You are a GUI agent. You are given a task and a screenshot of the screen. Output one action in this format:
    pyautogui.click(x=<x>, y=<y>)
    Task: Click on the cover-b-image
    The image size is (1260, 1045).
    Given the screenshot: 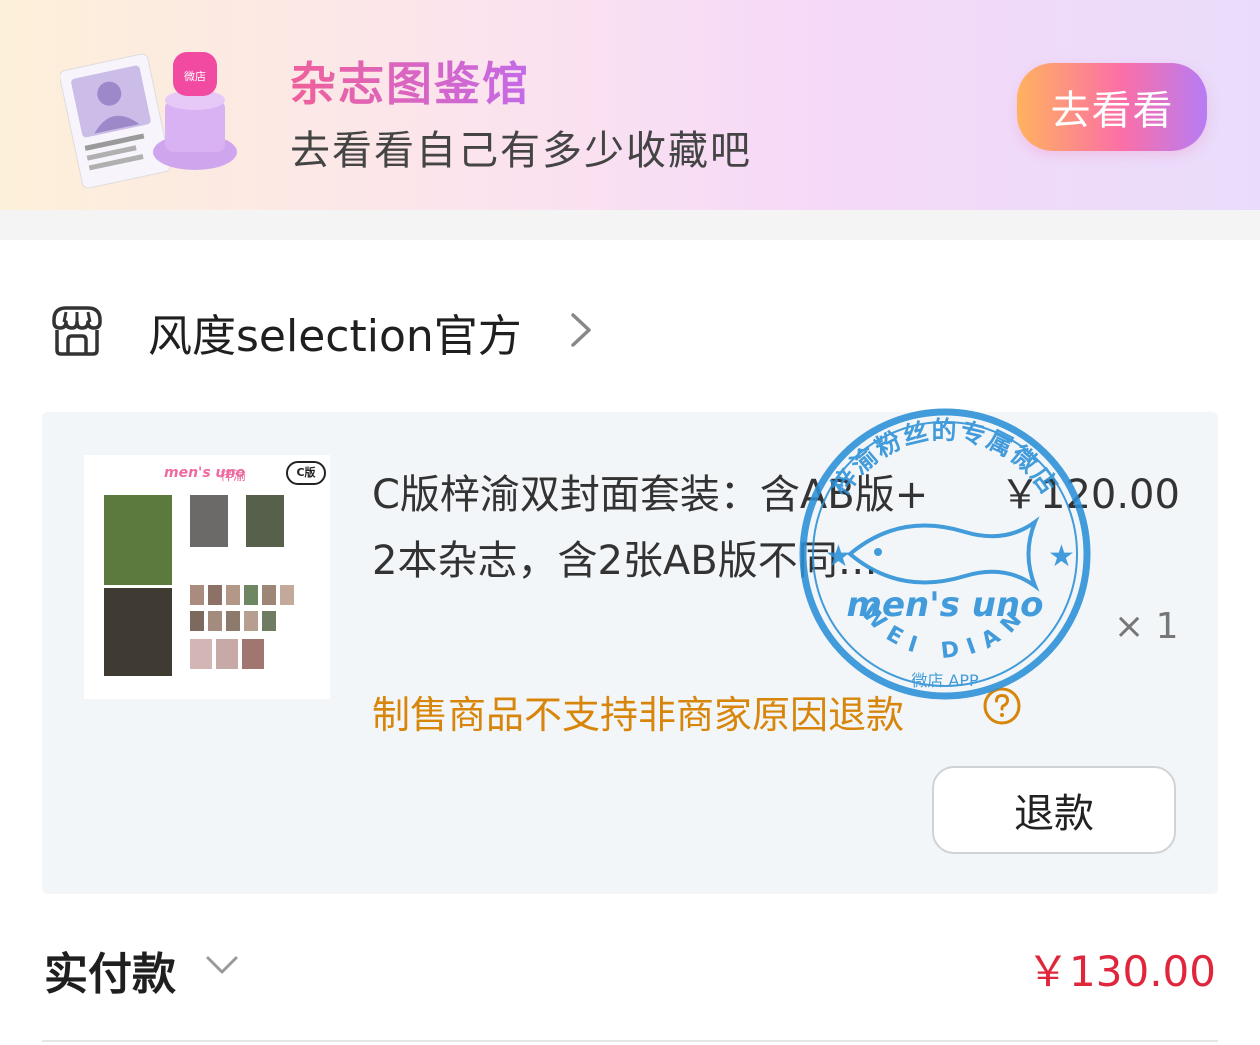 What is the action you would take?
    pyautogui.click(x=138, y=632)
    